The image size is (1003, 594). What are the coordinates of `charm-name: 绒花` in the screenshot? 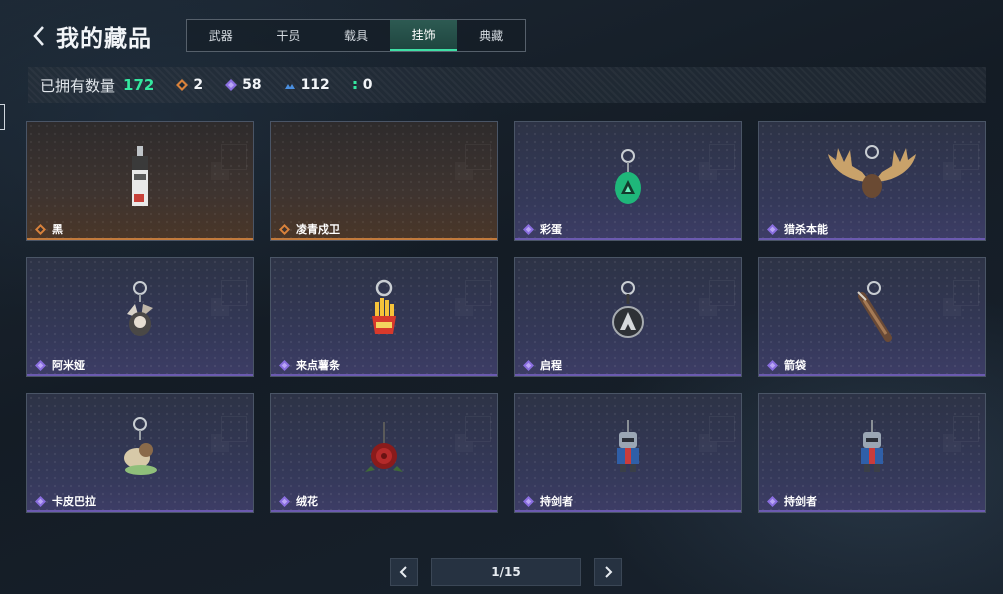 It's located at (298, 501).